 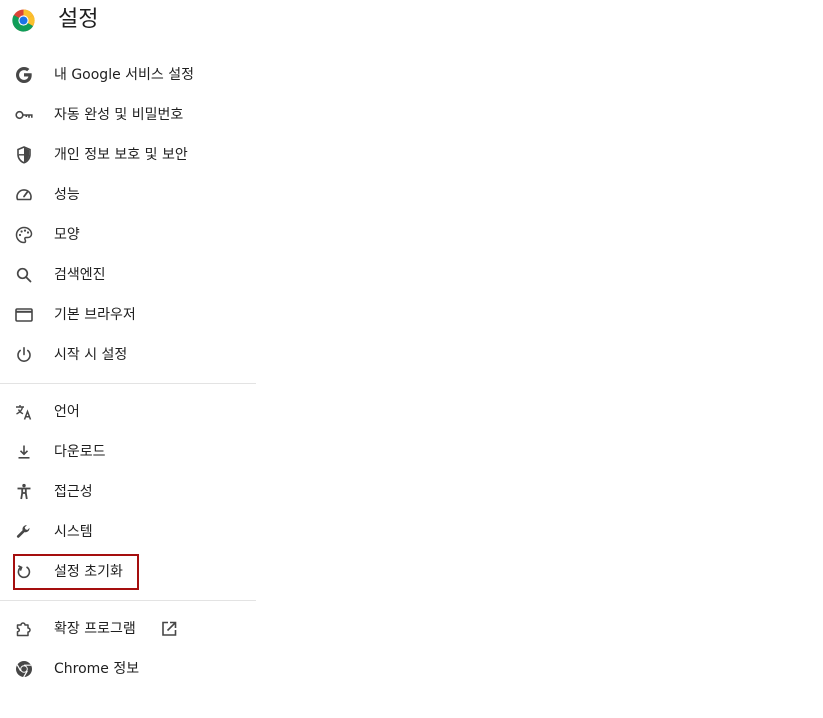 What do you see at coordinates (24, 492) in the screenshot?
I see `accessibility-icon` at bounding box center [24, 492].